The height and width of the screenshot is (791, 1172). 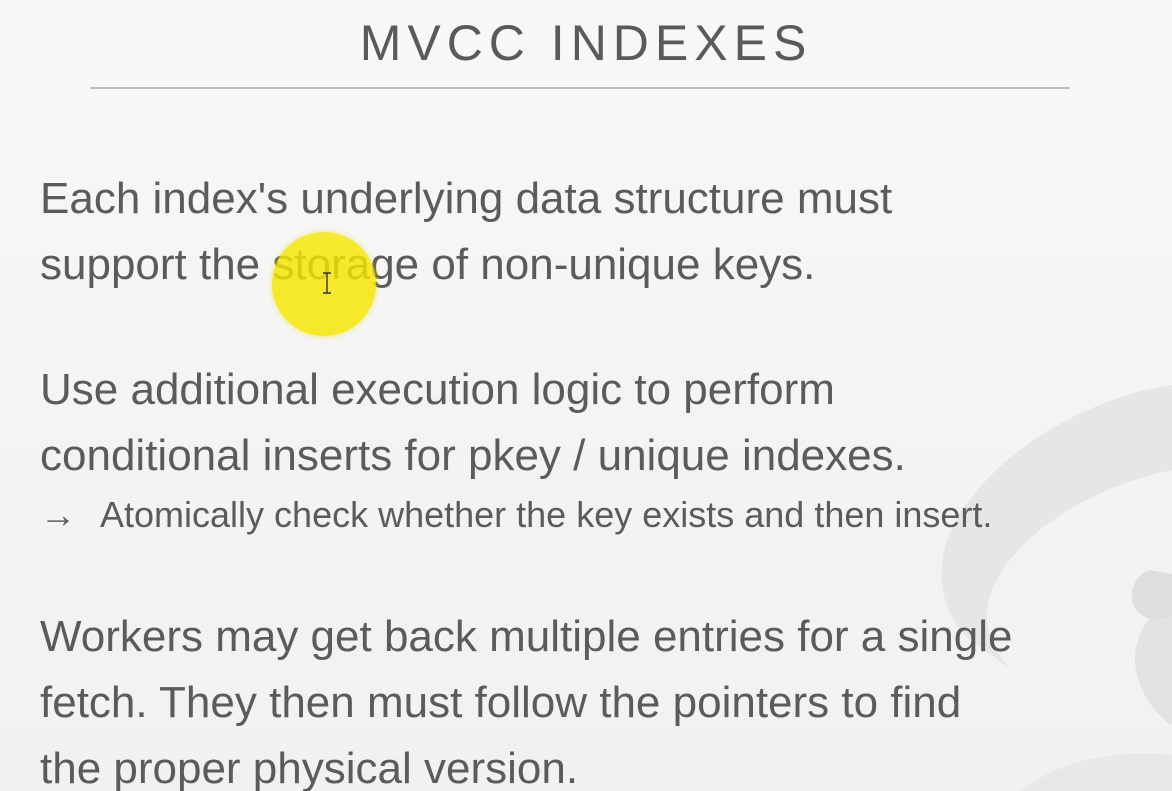 I want to click on title-divider, so click(x=580, y=88).